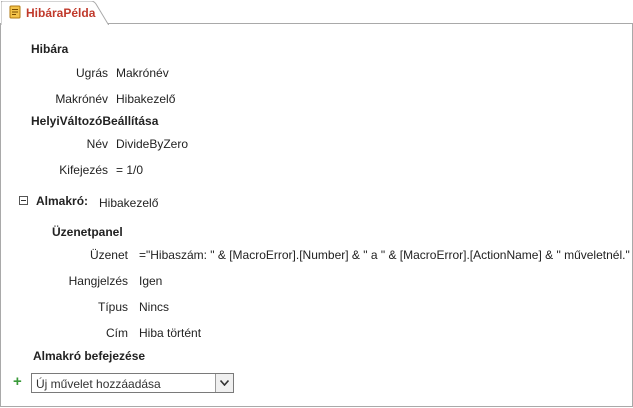 This screenshot has width=633, height=408. I want to click on submacro-name-value: Hibakezelő, so click(128, 203).